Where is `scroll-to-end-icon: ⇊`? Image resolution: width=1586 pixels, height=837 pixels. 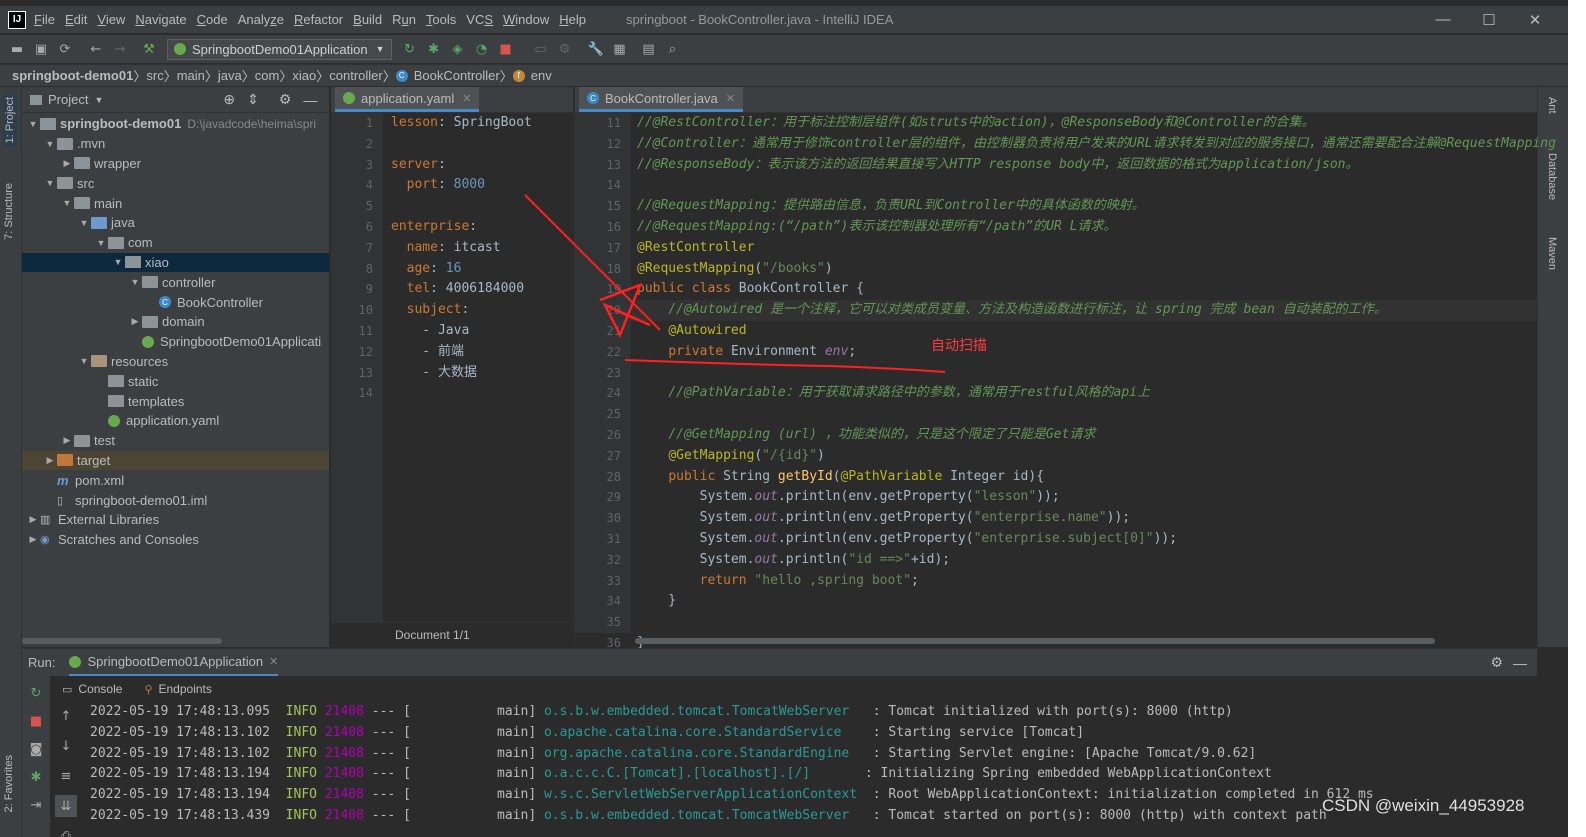
scroll-to-end-icon: ⇊ is located at coordinates (66, 806).